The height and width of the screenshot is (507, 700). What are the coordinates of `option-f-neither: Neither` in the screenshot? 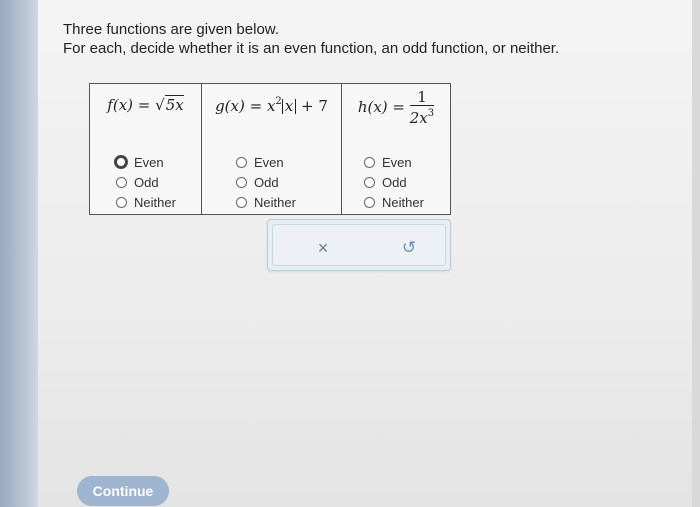 It's located at (158, 202).